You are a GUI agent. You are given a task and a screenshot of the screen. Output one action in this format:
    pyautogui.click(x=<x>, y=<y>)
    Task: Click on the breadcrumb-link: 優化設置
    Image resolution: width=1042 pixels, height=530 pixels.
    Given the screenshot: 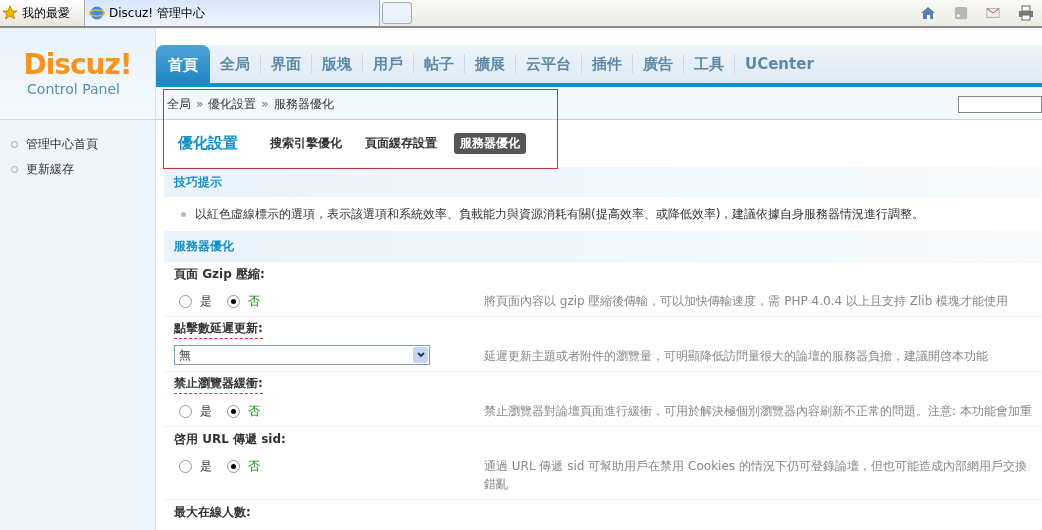 What is the action you would take?
    pyautogui.click(x=232, y=104)
    